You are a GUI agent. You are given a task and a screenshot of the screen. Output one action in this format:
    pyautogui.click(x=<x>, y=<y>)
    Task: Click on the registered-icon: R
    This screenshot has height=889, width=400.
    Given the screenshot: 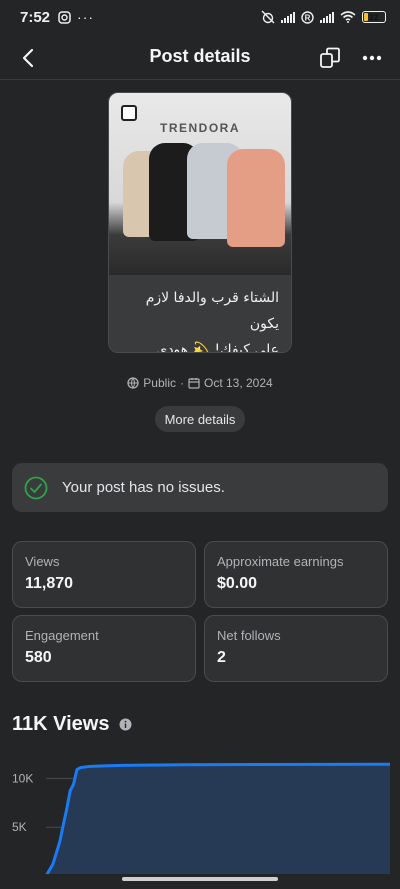 What is the action you would take?
    pyautogui.click(x=307, y=17)
    